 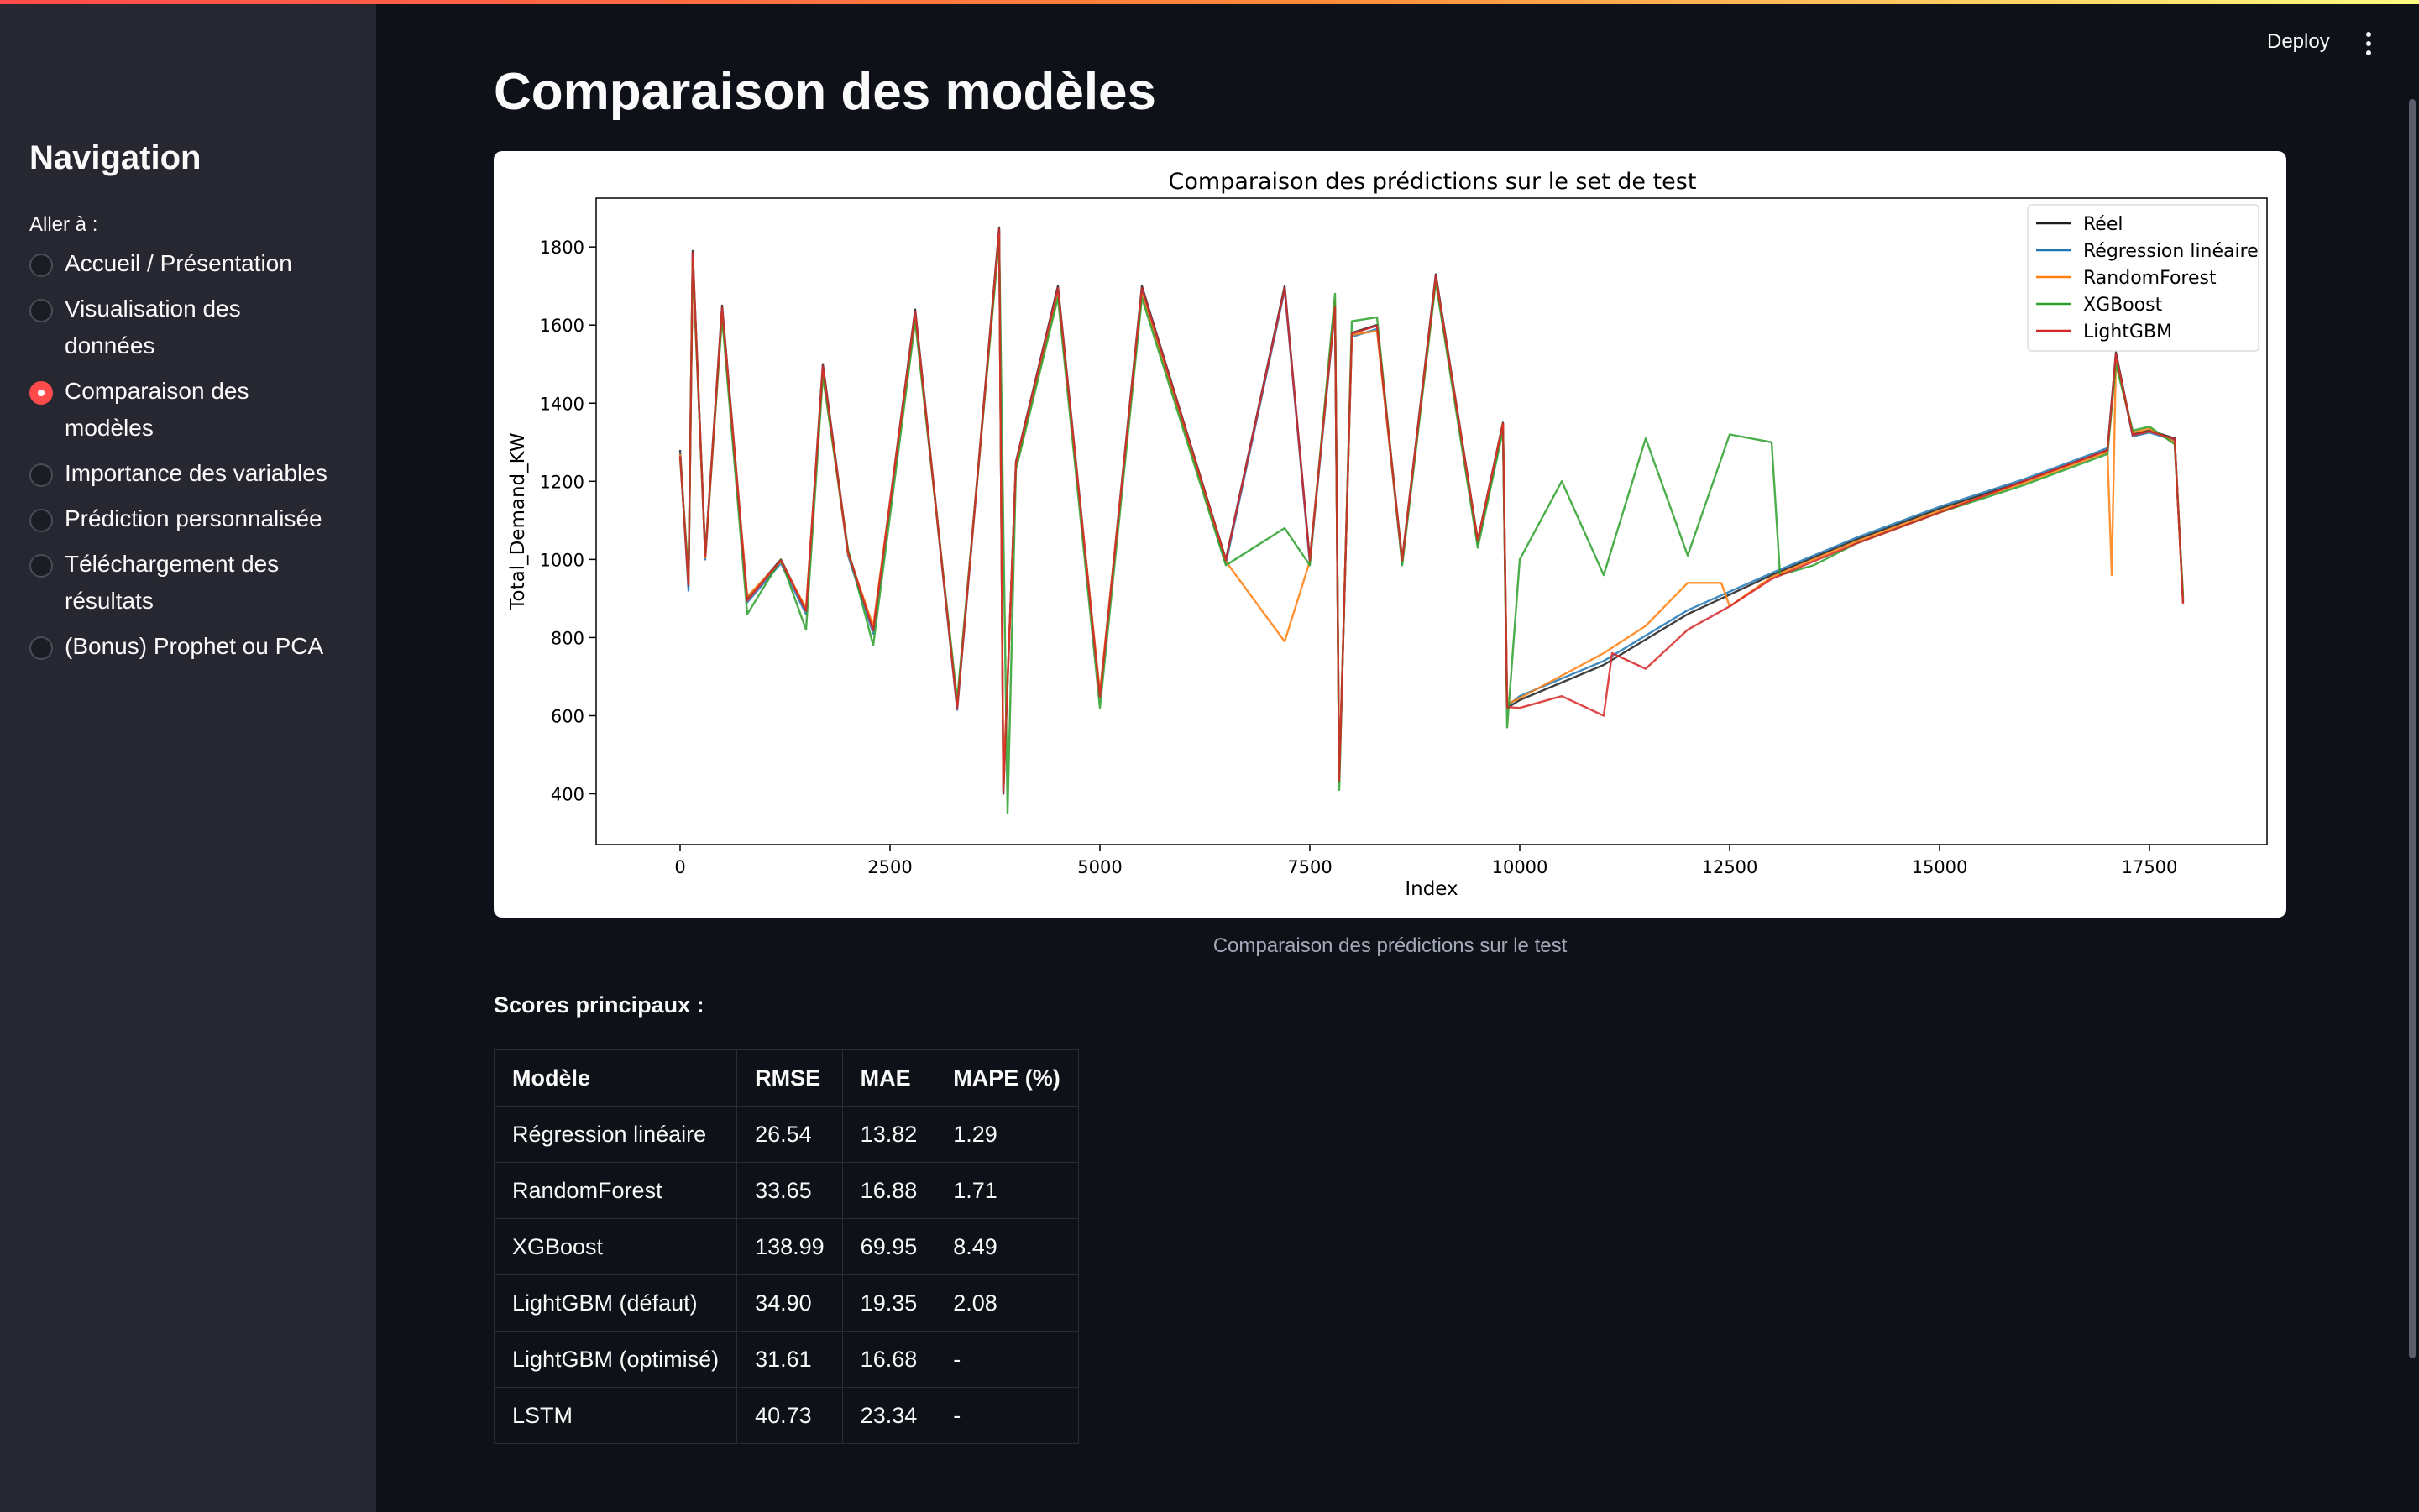 I want to click on nav-item-importance: Importance des variables, so click(x=197, y=476).